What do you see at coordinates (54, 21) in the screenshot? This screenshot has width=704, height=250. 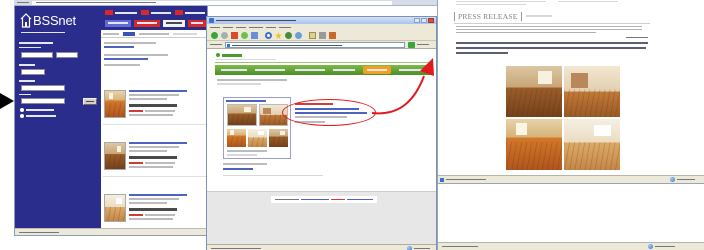 I see `site-logo: BSSnet` at bounding box center [54, 21].